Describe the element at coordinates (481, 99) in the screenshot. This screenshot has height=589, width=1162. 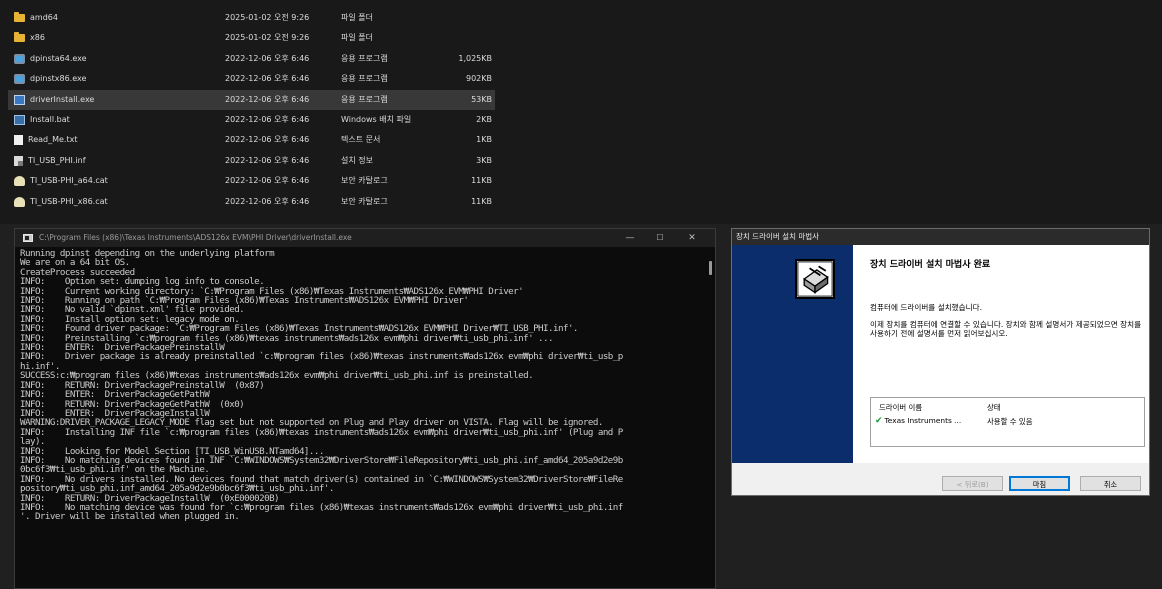
I see `file-size: 53KB` at that location.